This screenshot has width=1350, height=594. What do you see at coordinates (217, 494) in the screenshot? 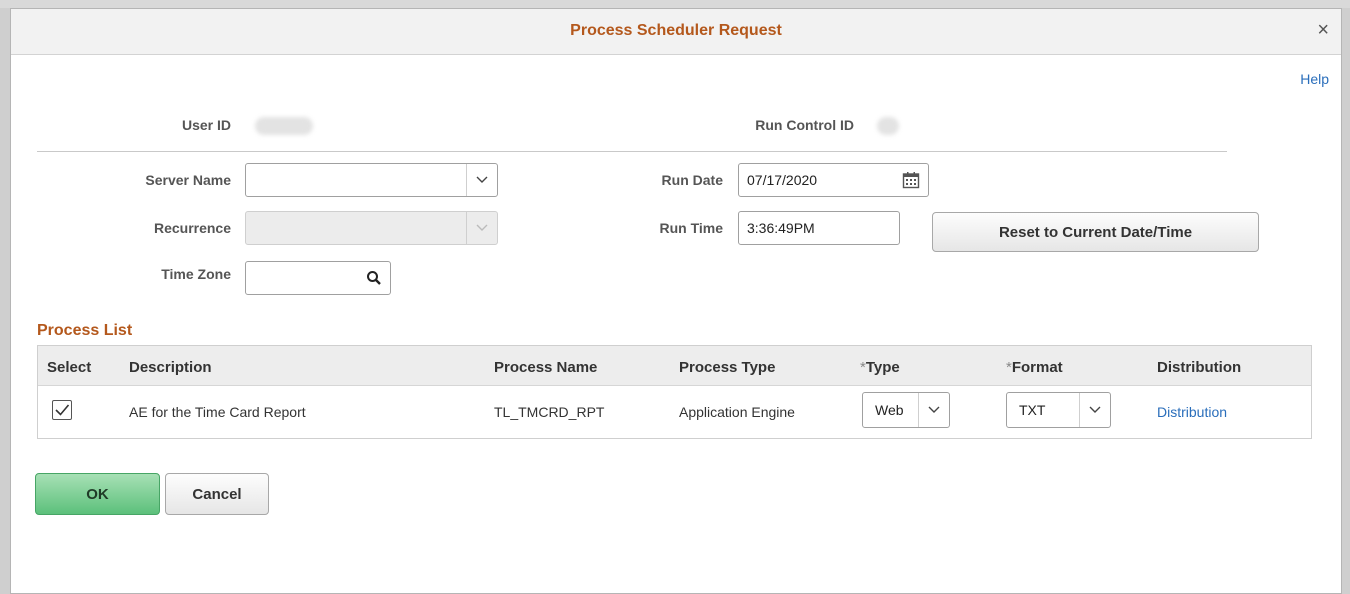
I see `cancel-button: Cancel` at bounding box center [217, 494].